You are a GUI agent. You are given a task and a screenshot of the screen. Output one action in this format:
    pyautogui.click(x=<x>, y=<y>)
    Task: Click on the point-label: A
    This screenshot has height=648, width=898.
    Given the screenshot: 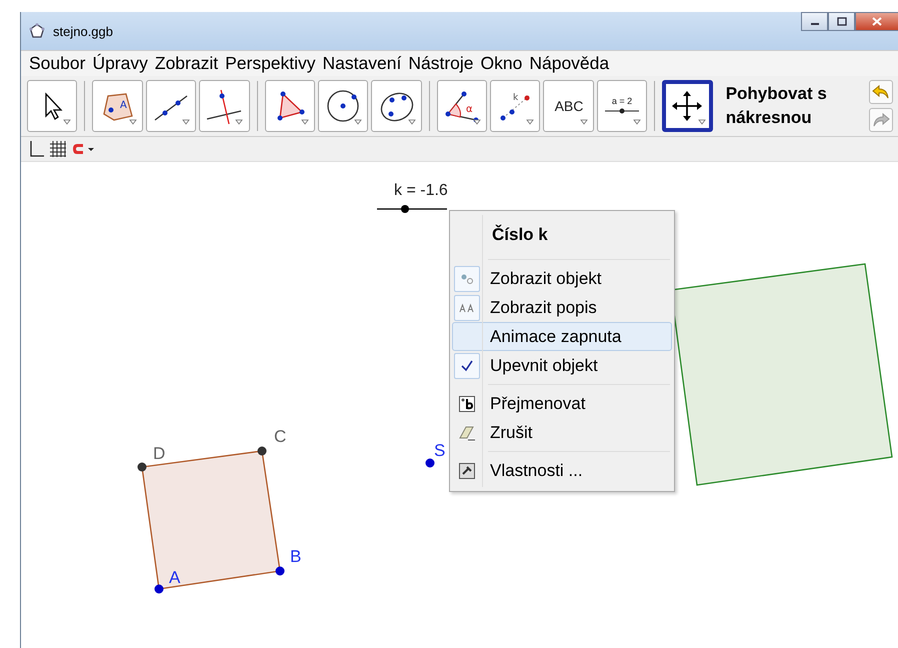 What is the action you would take?
    pyautogui.click(x=174, y=577)
    